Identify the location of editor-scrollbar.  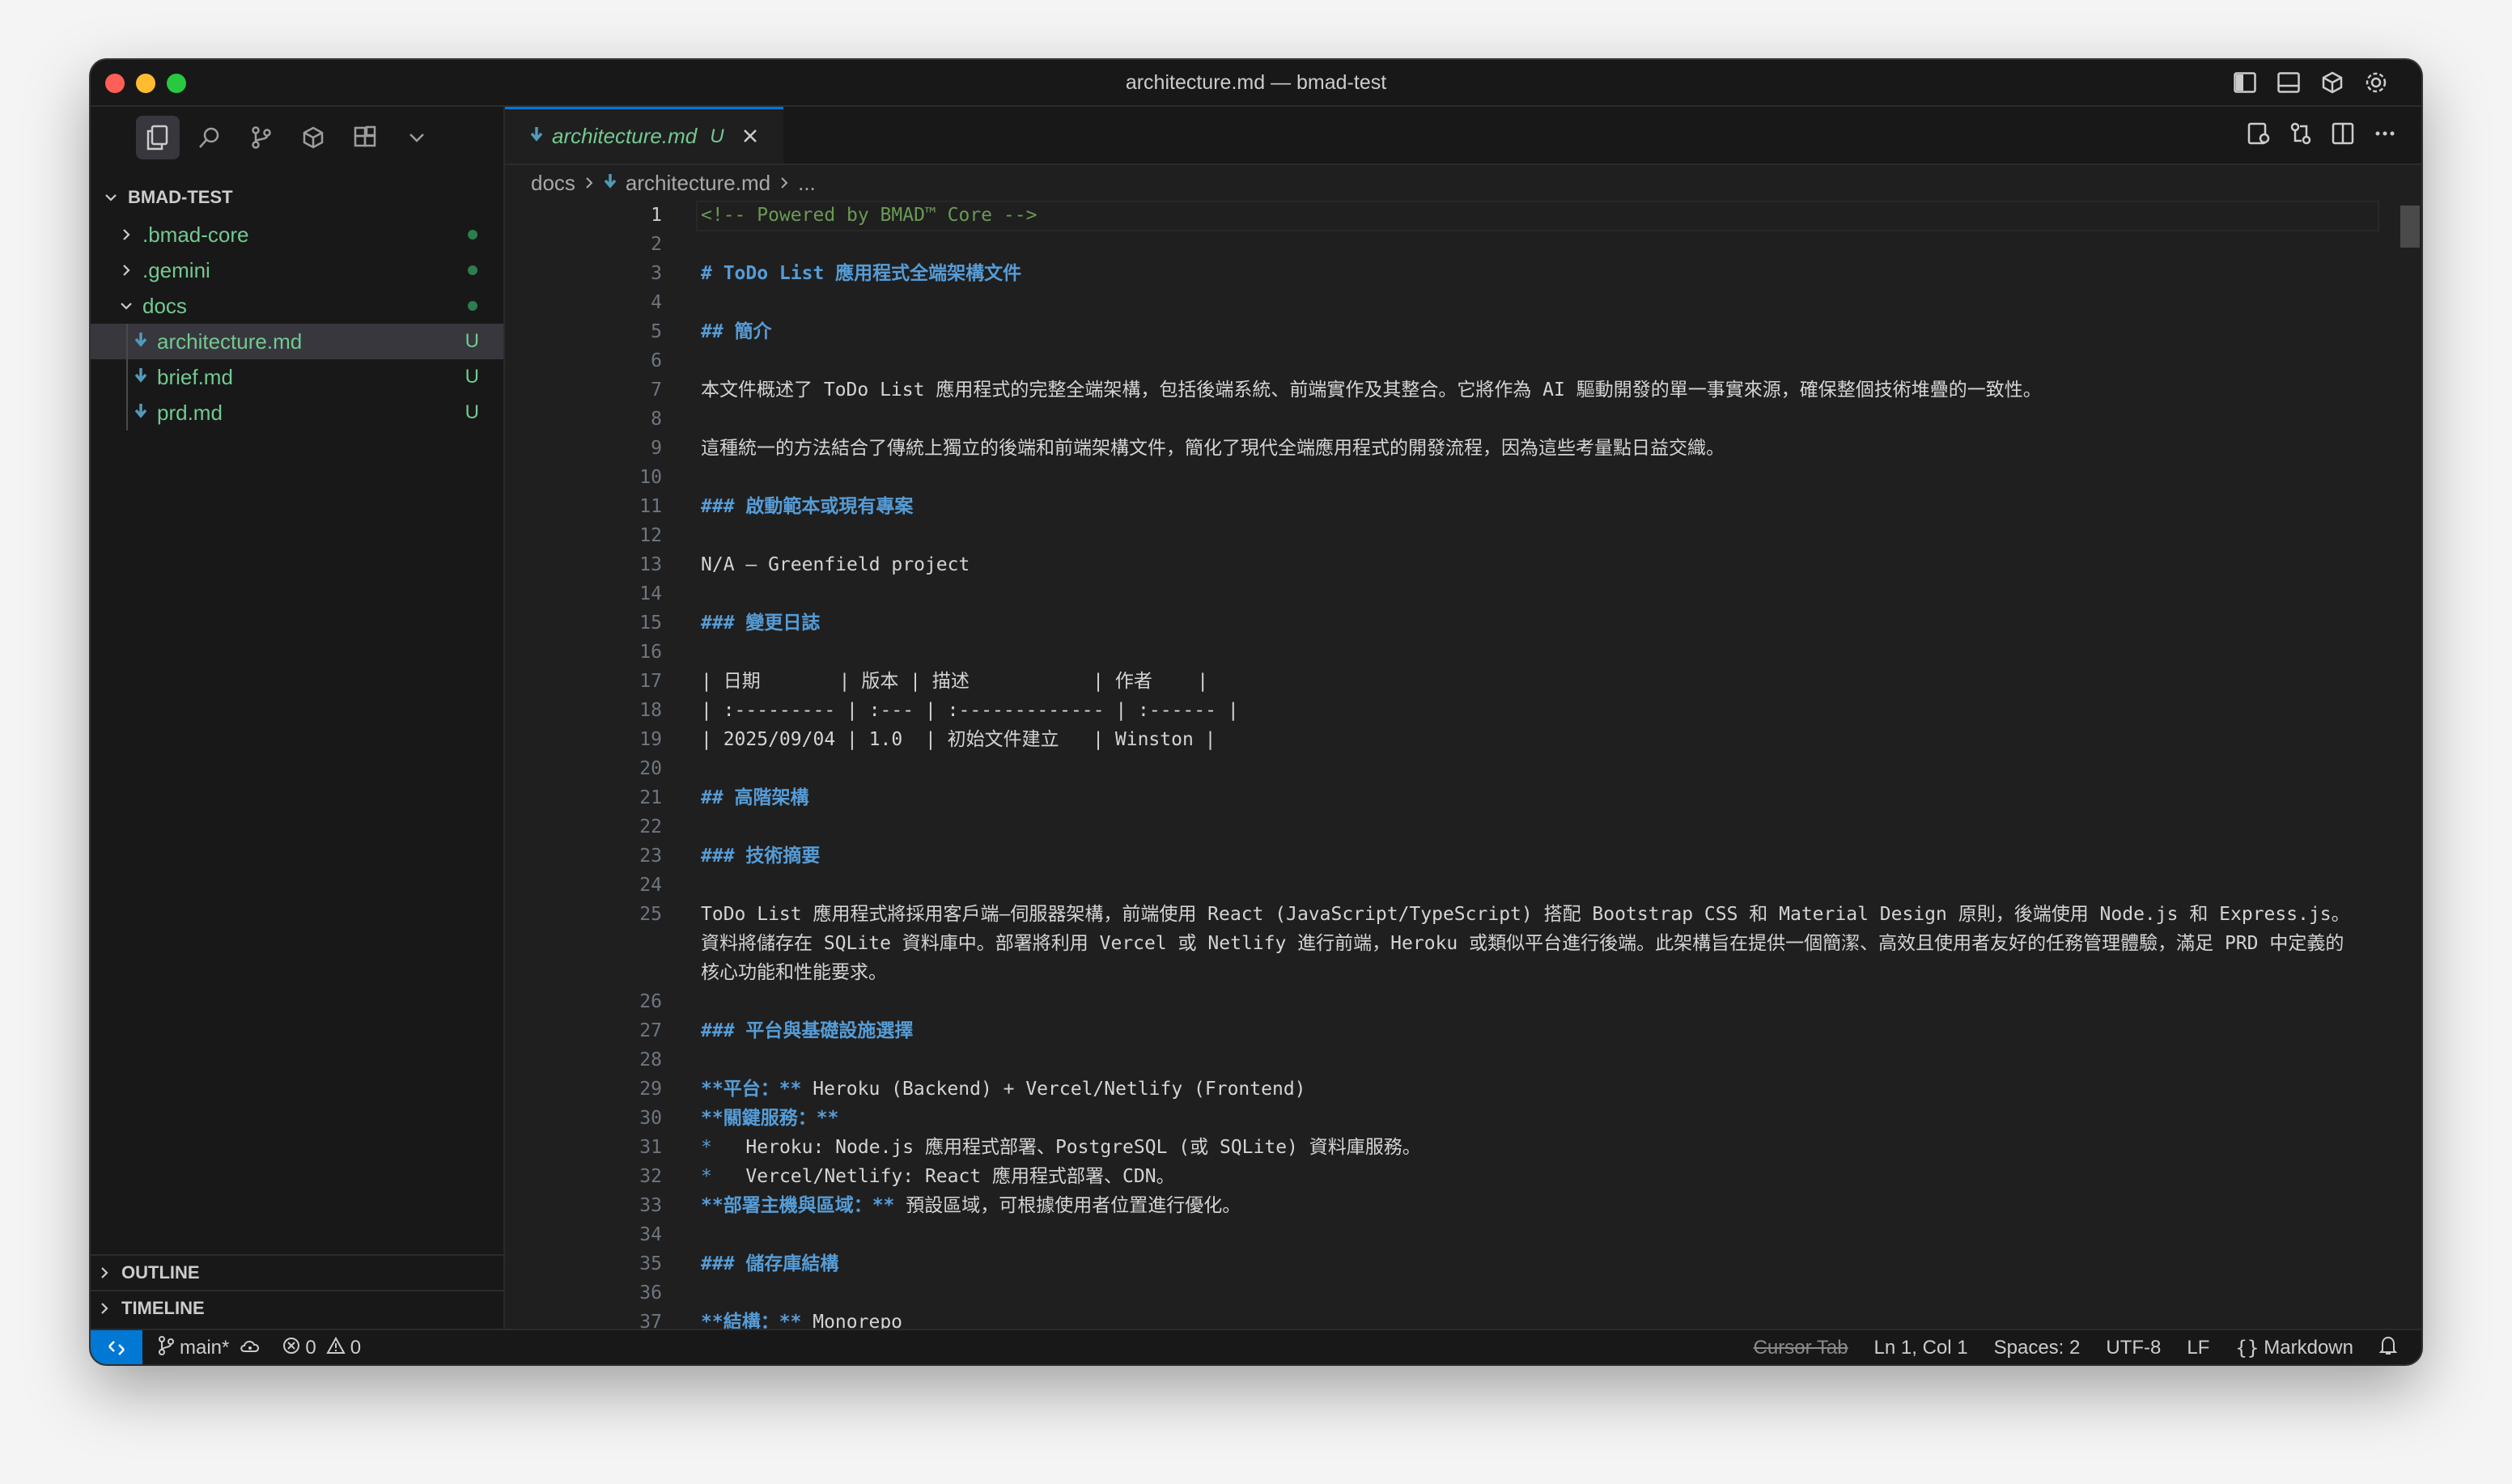
(2410, 764).